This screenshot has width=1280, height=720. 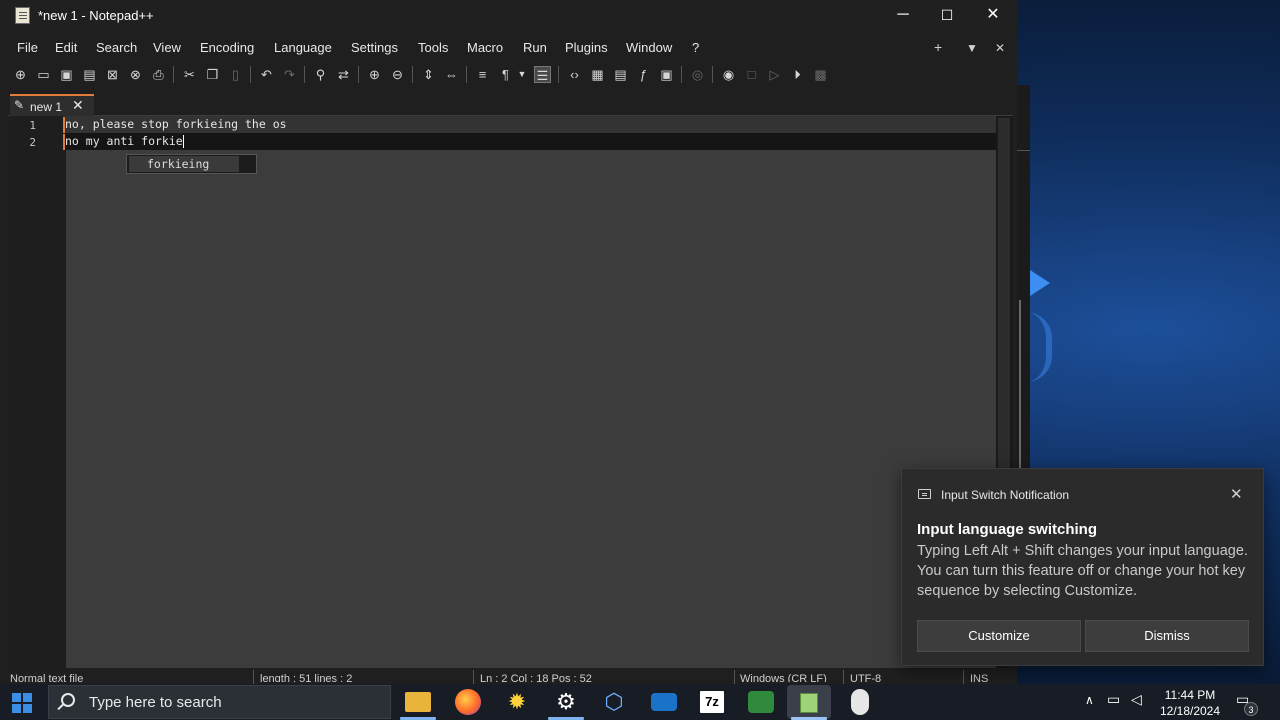 I want to click on document-map-icon: ▦, so click(x=597, y=74).